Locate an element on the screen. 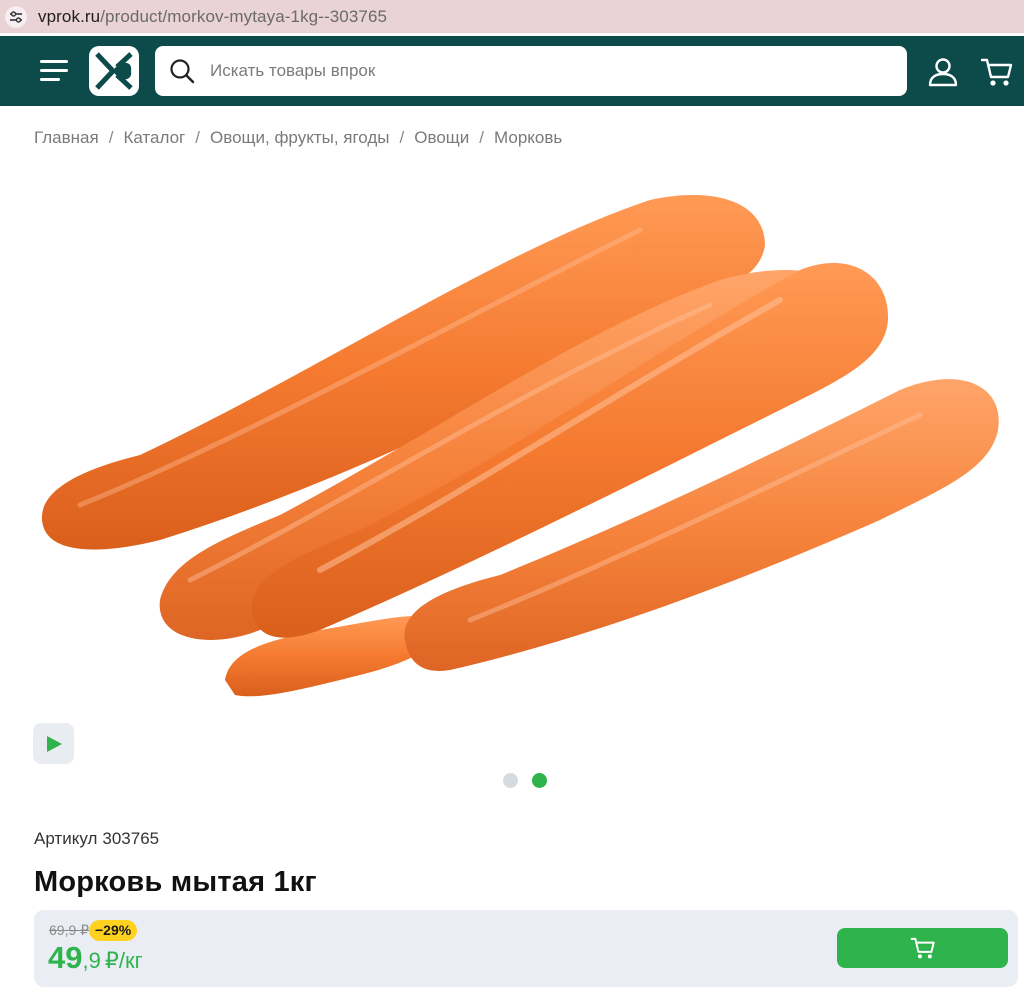 This screenshot has width=1024, height=995. sku-value: 303765 is located at coordinates (131, 838).